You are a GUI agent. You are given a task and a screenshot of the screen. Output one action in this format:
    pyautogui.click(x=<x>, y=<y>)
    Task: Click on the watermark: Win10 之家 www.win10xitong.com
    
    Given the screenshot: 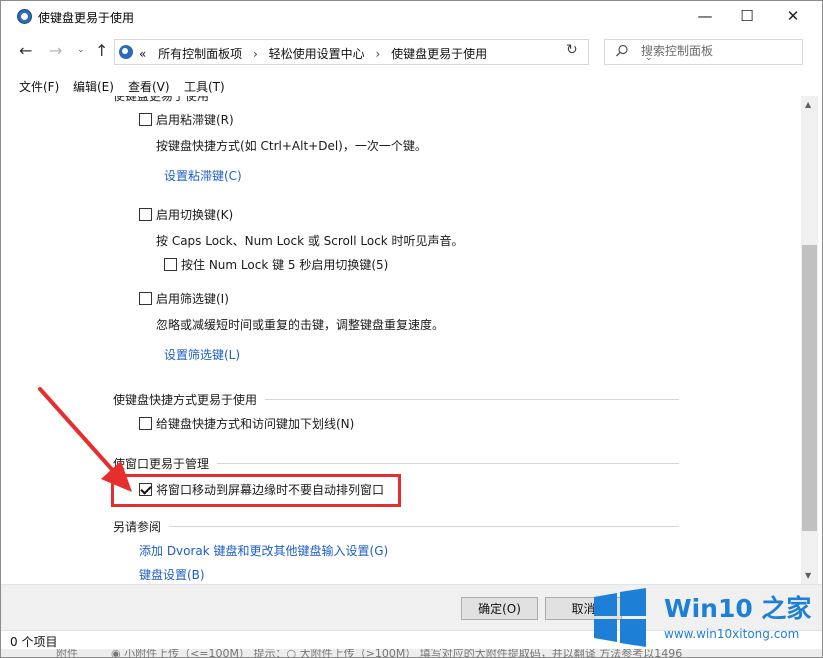 What is the action you would take?
    pyautogui.click(x=695, y=620)
    